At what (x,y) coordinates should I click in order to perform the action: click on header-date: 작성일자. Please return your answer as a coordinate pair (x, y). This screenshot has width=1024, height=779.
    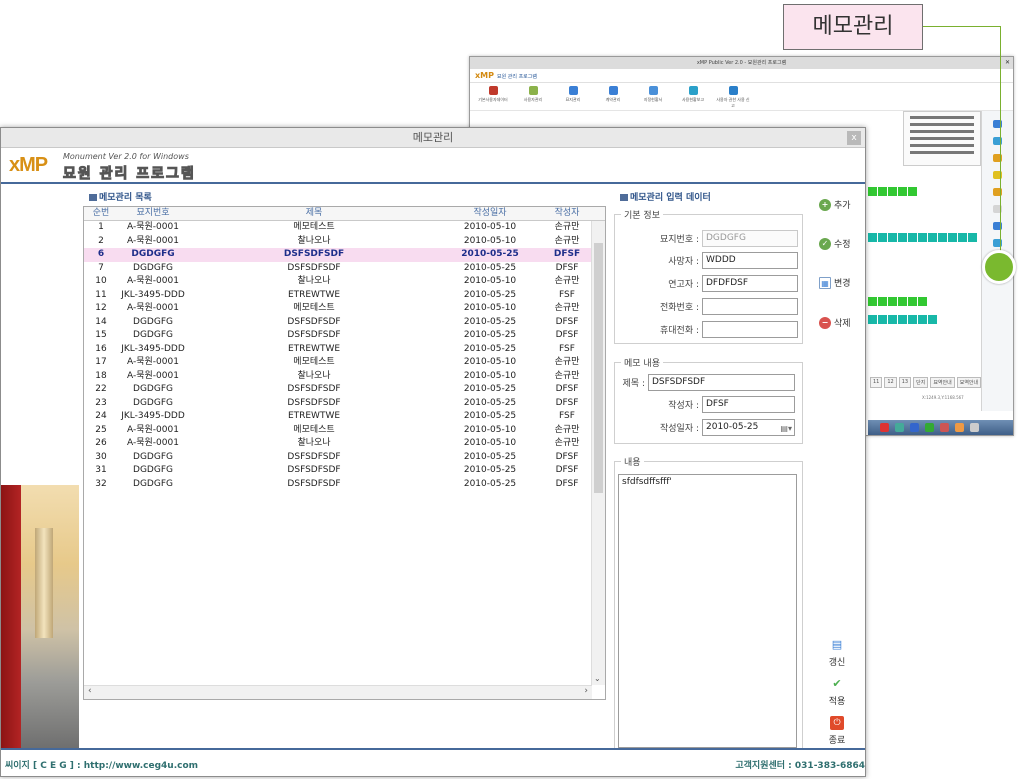
    Looking at the image, I should click on (490, 213).